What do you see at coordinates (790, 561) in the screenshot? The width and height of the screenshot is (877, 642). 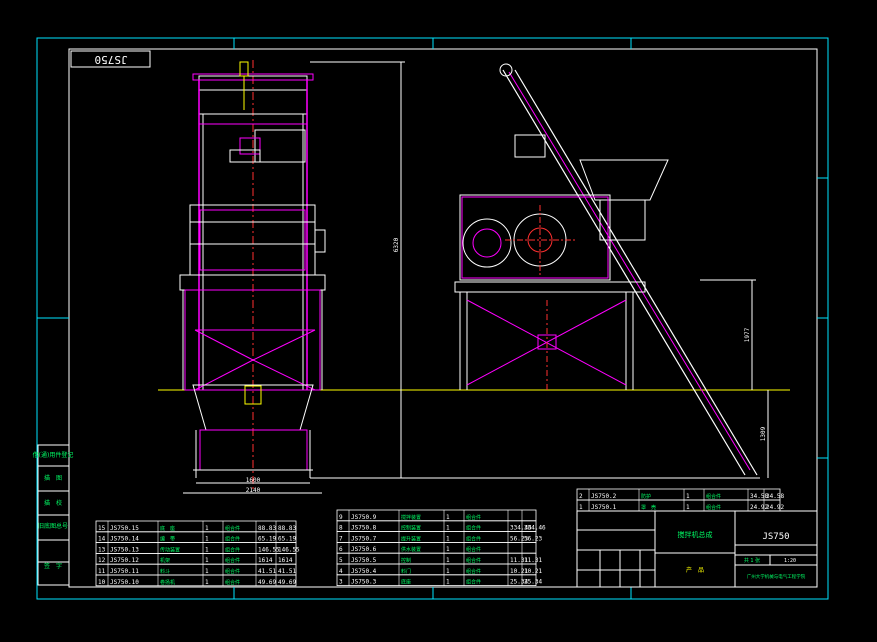 I see `title-scale: 1:20` at bounding box center [790, 561].